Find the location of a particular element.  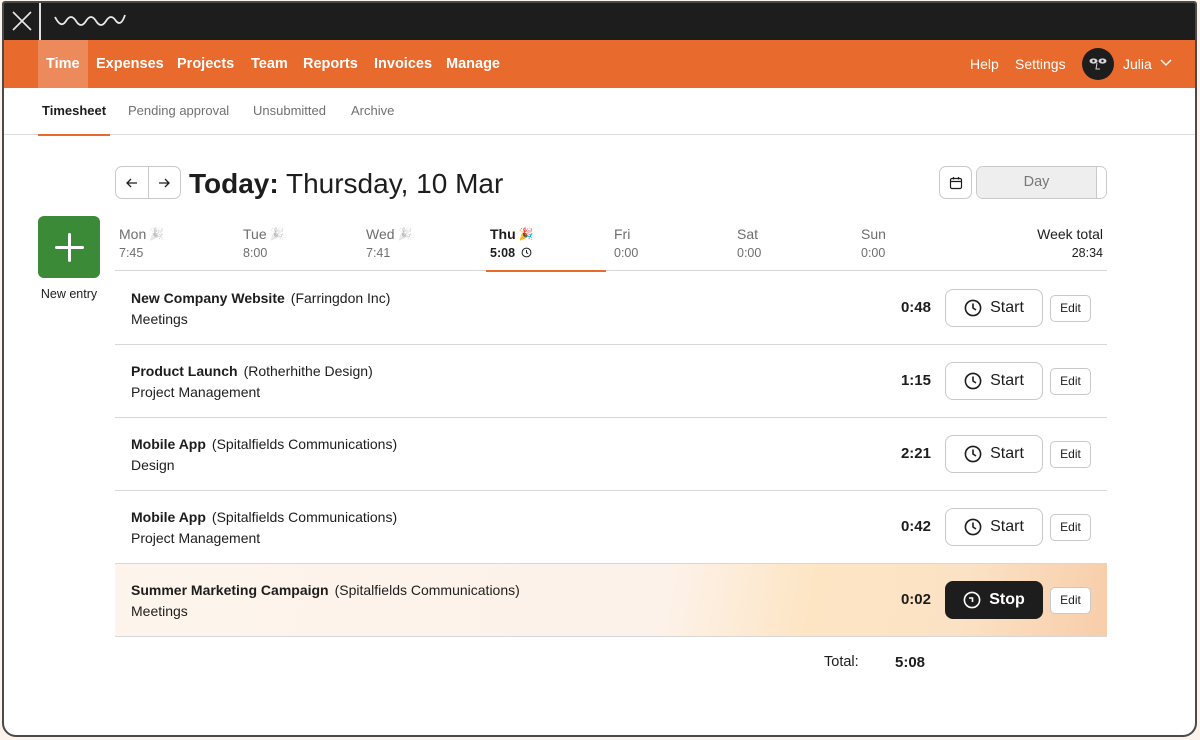

week-total-value: 28:34 is located at coordinates (1087, 253).